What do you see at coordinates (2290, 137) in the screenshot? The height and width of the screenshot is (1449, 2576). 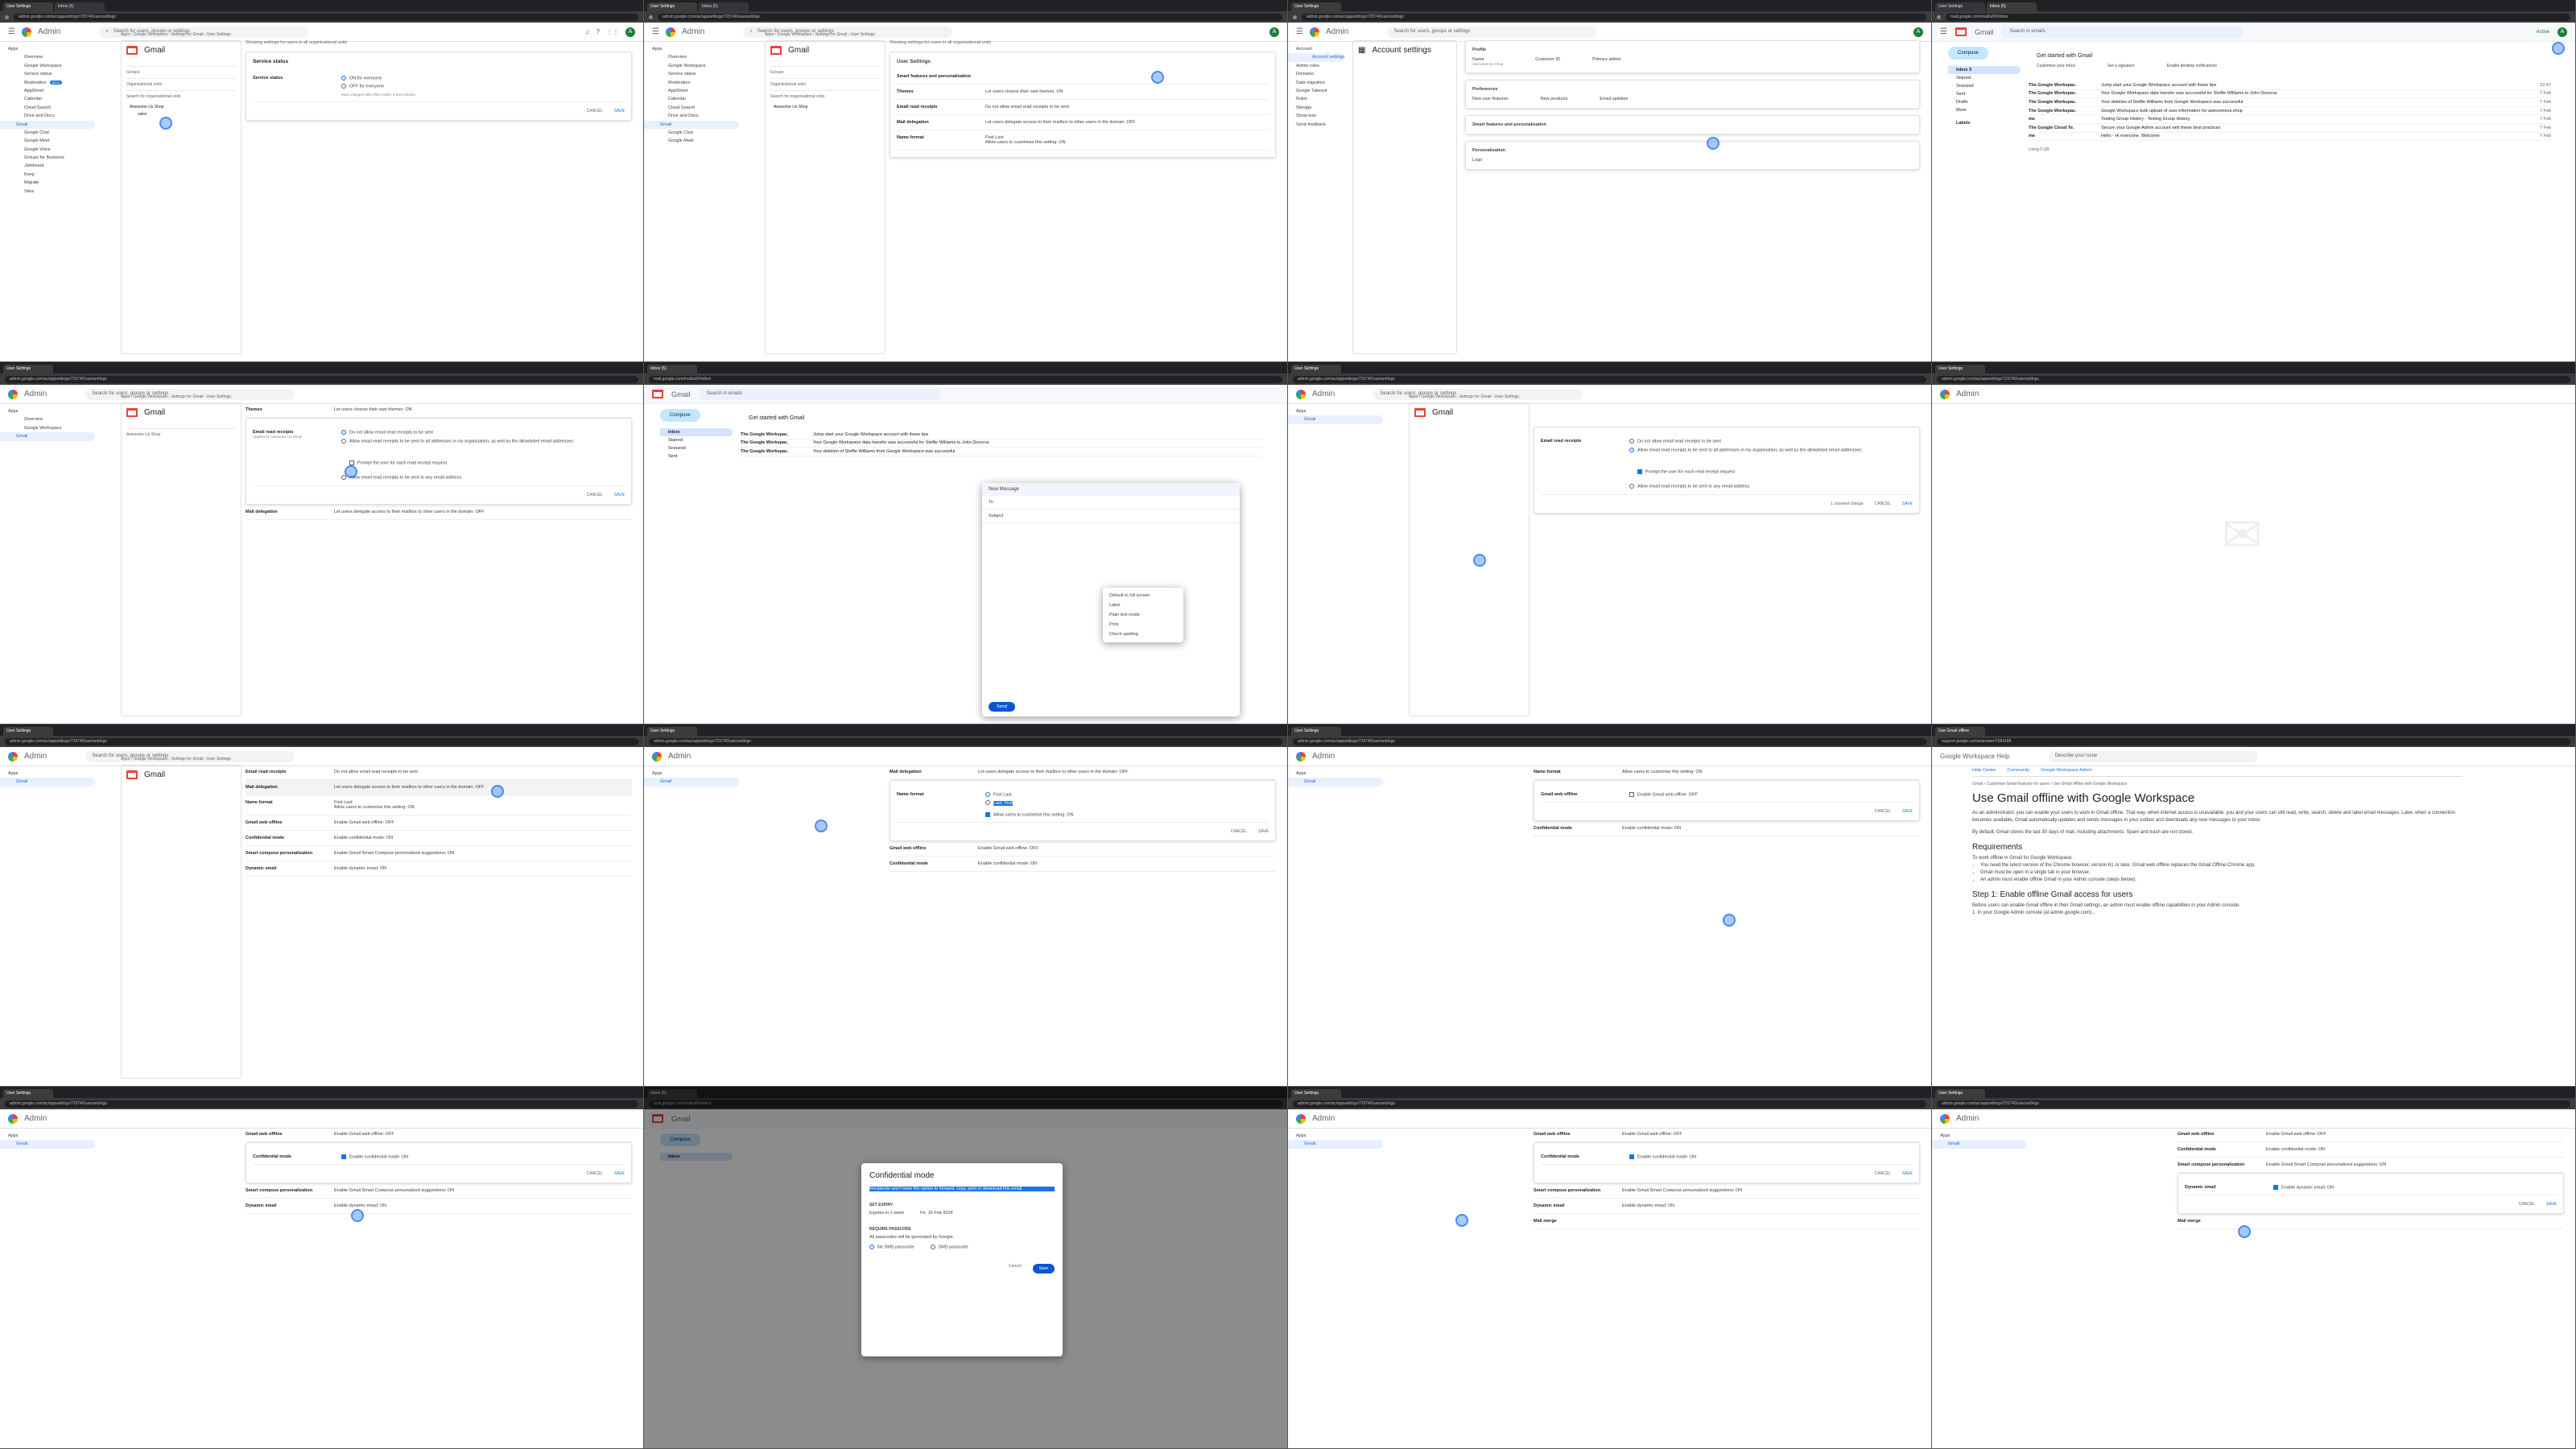 I see `list-item: me Hello - Hi everyone, Welcome 7 Feb` at bounding box center [2290, 137].